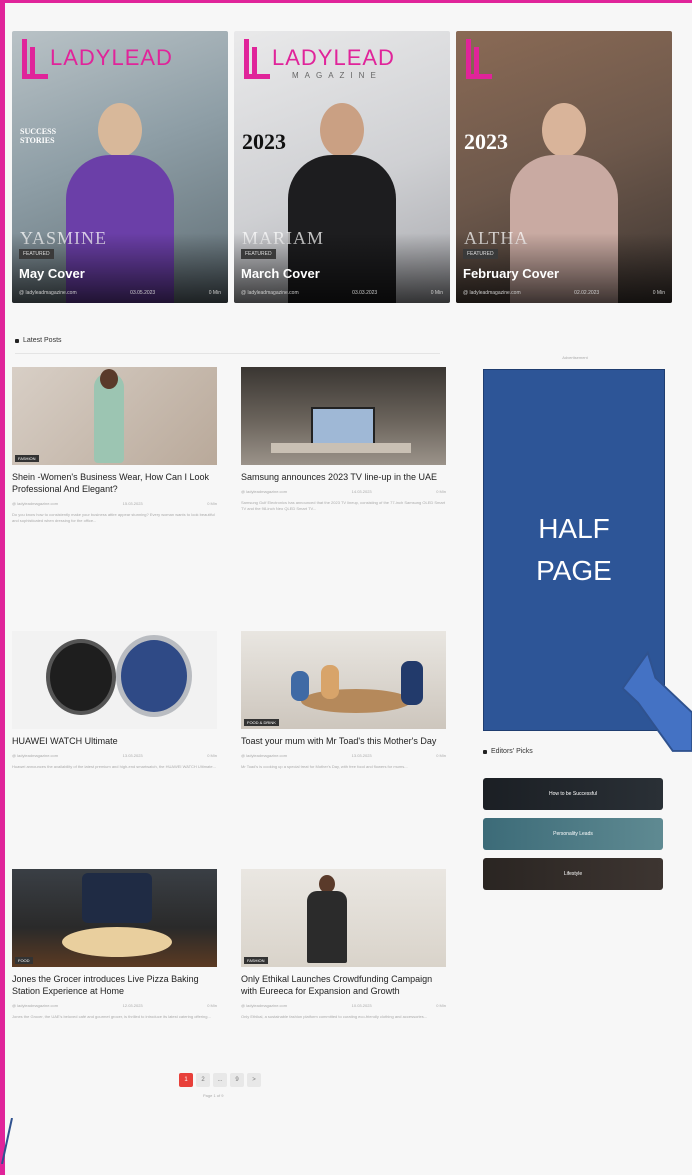  What do you see at coordinates (114, 741) in the screenshot?
I see `post-title: HUAWEI WATCH Ultimate` at bounding box center [114, 741].